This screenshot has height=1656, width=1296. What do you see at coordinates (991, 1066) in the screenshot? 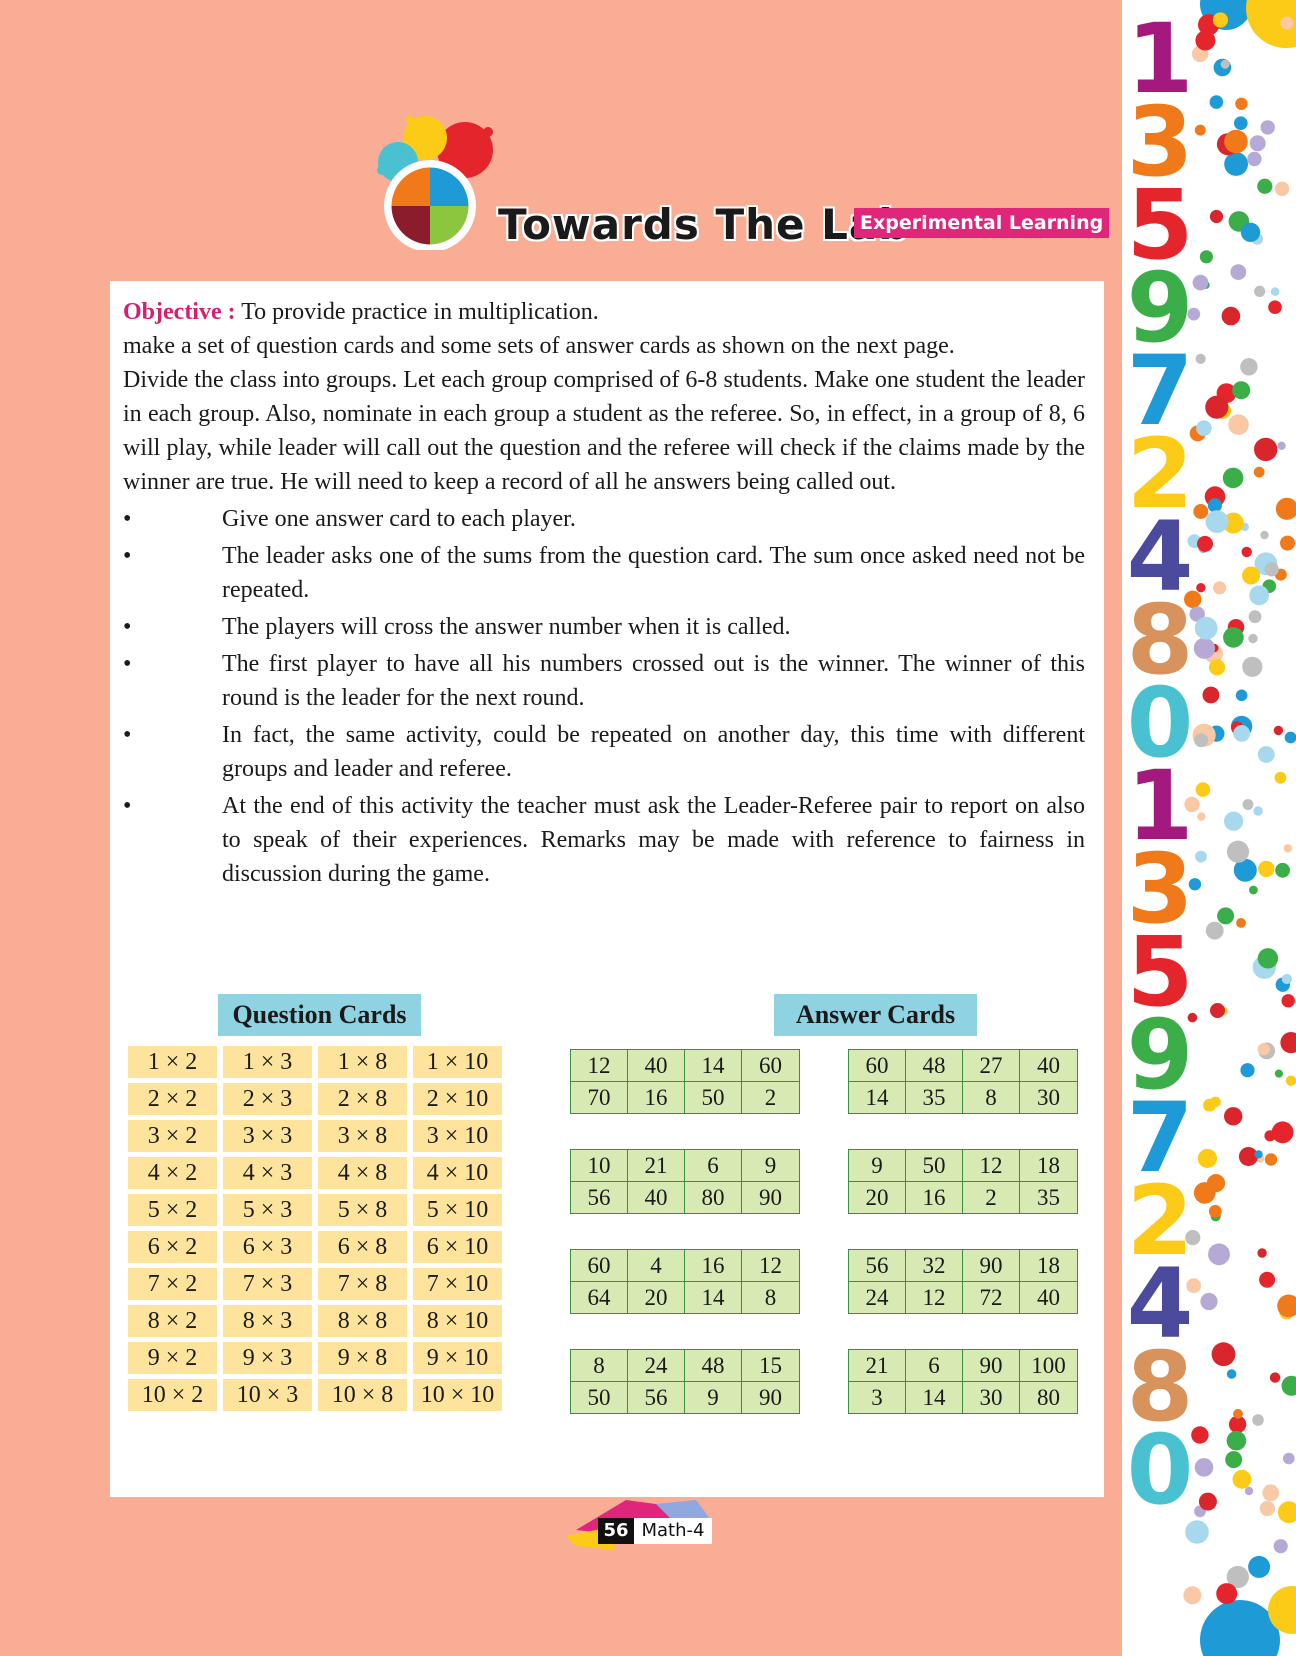
I see `answer-card-cell: 27` at bounding box center [991, 1066].